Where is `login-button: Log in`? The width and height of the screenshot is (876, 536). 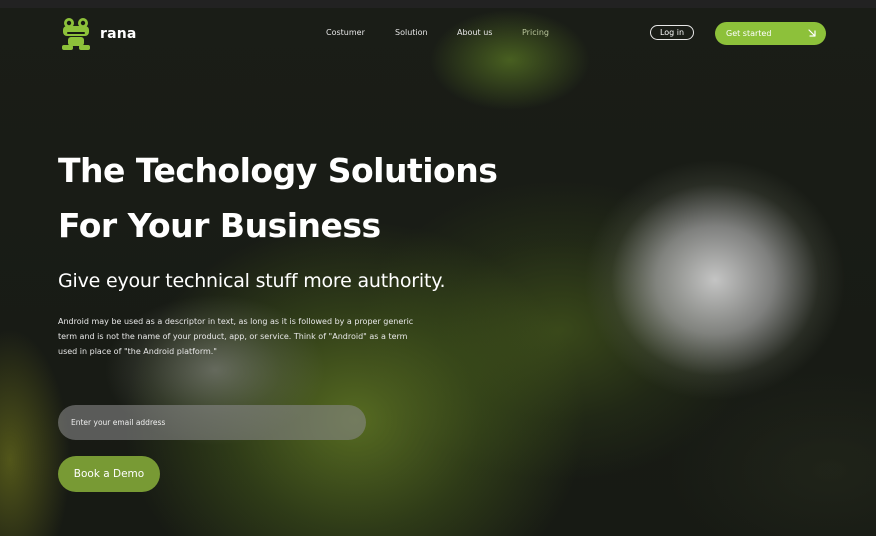
login-button: Log in is located at coordinates (672, 32).